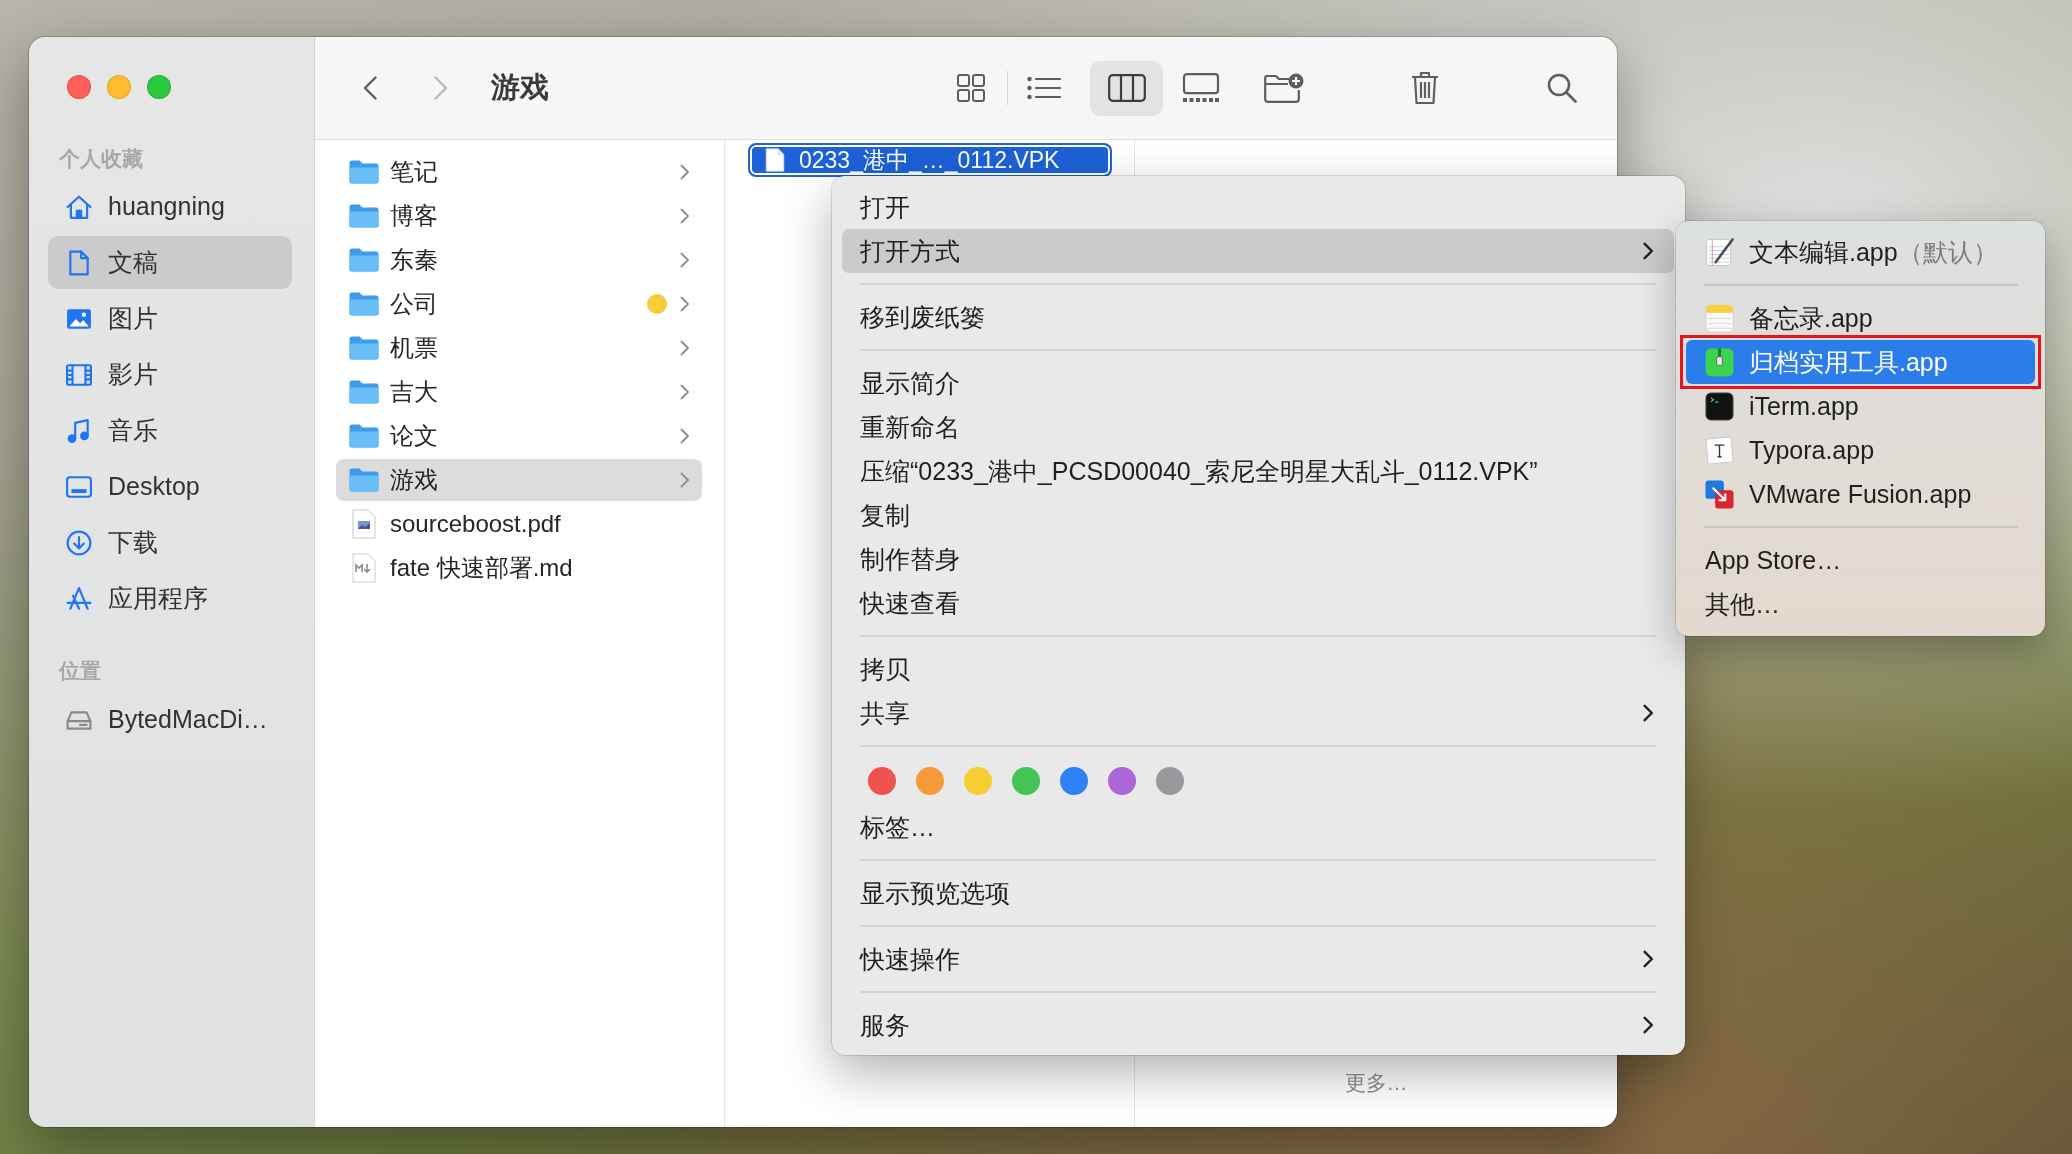 The height and width of the screenshot is (1154, 2072). Describe the element at coordinates (1860, 318) in the screenshot. I see `menu-item: 备忘录.app` at that location.